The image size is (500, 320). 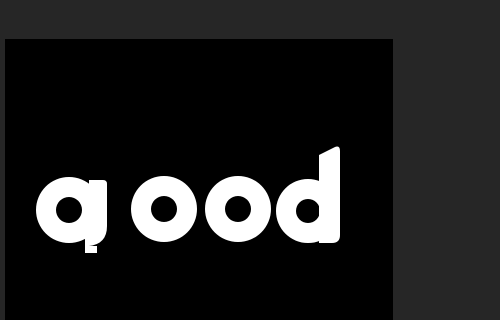 I want to click on glyph-d, so click(x=308, y=194).